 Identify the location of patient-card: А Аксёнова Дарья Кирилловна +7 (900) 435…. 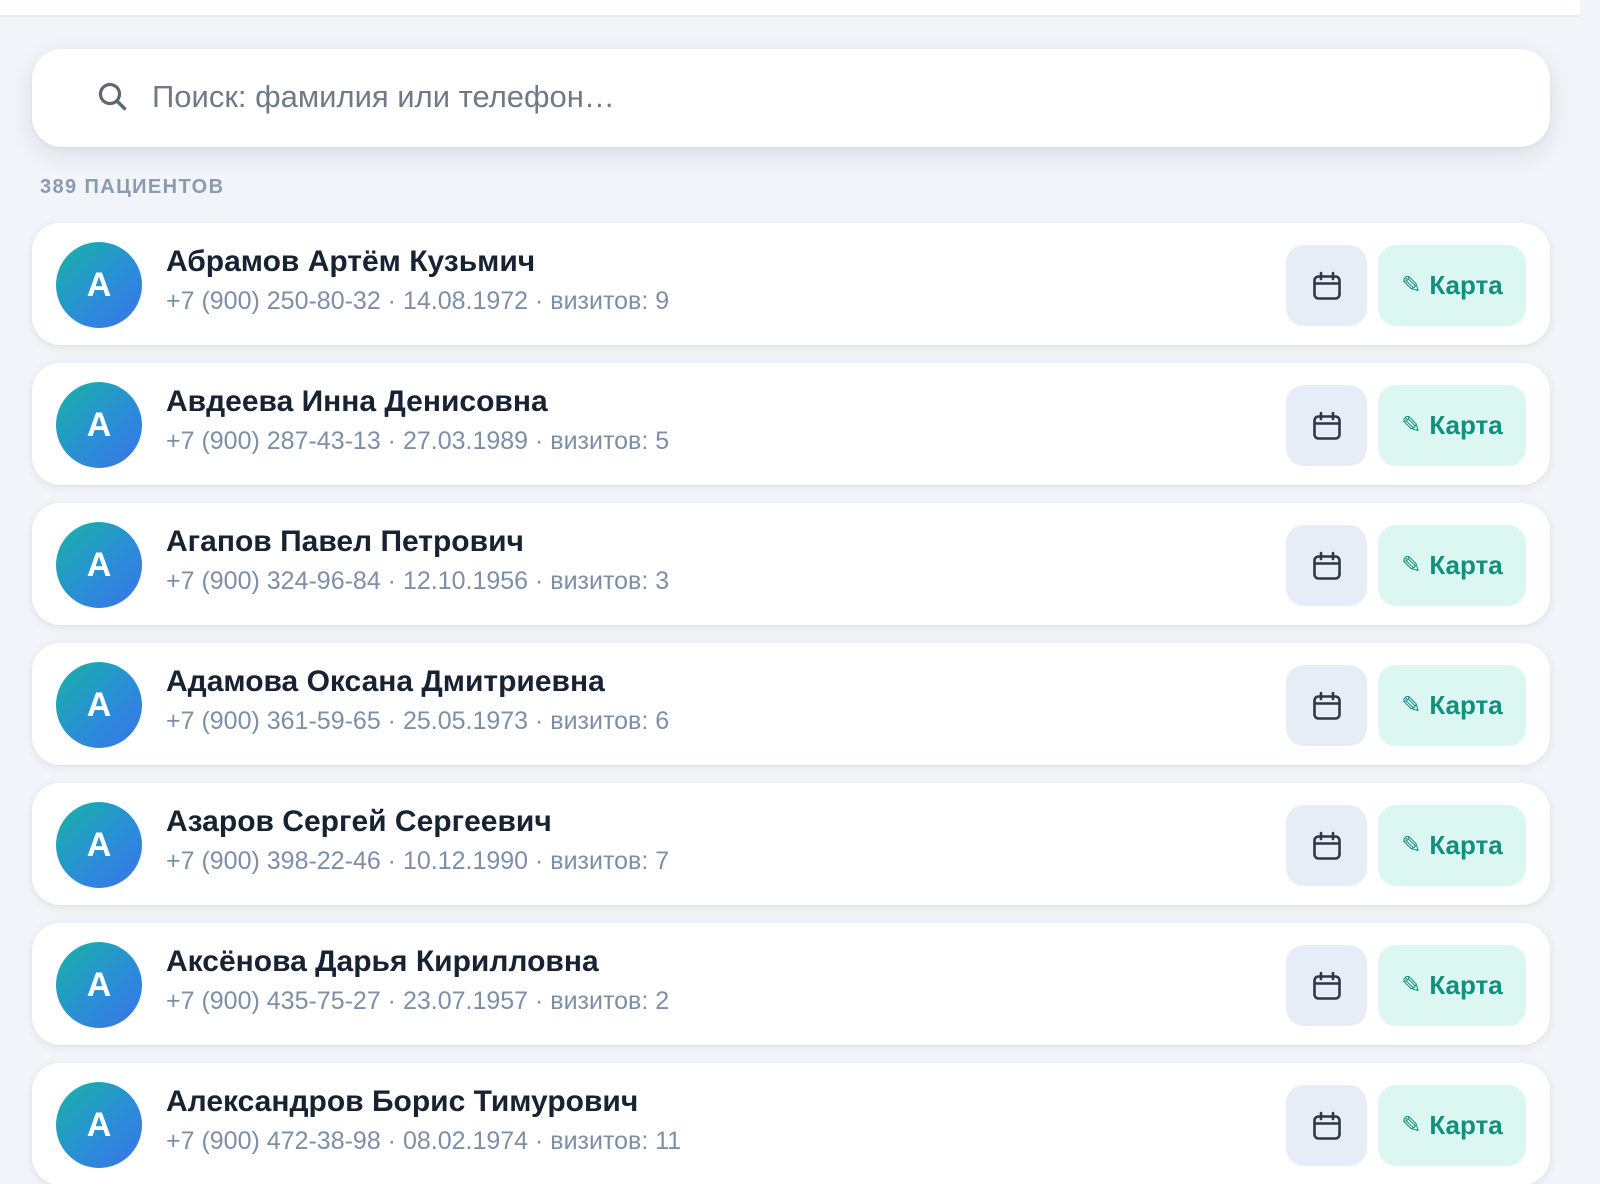
(791, 984).